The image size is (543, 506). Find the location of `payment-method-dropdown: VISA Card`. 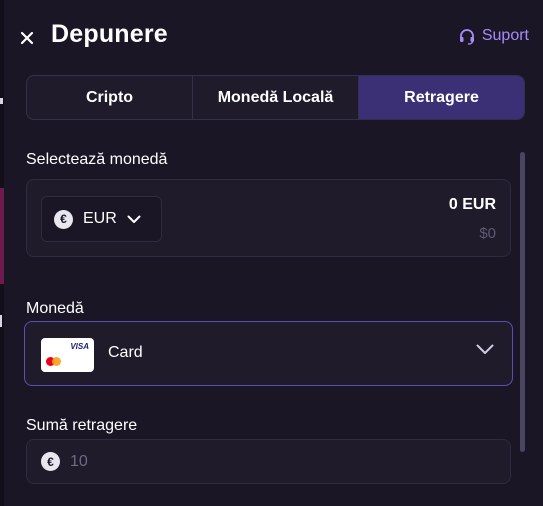

payment-method-dropdown: VISA Card is located at coordinates (268, 353).